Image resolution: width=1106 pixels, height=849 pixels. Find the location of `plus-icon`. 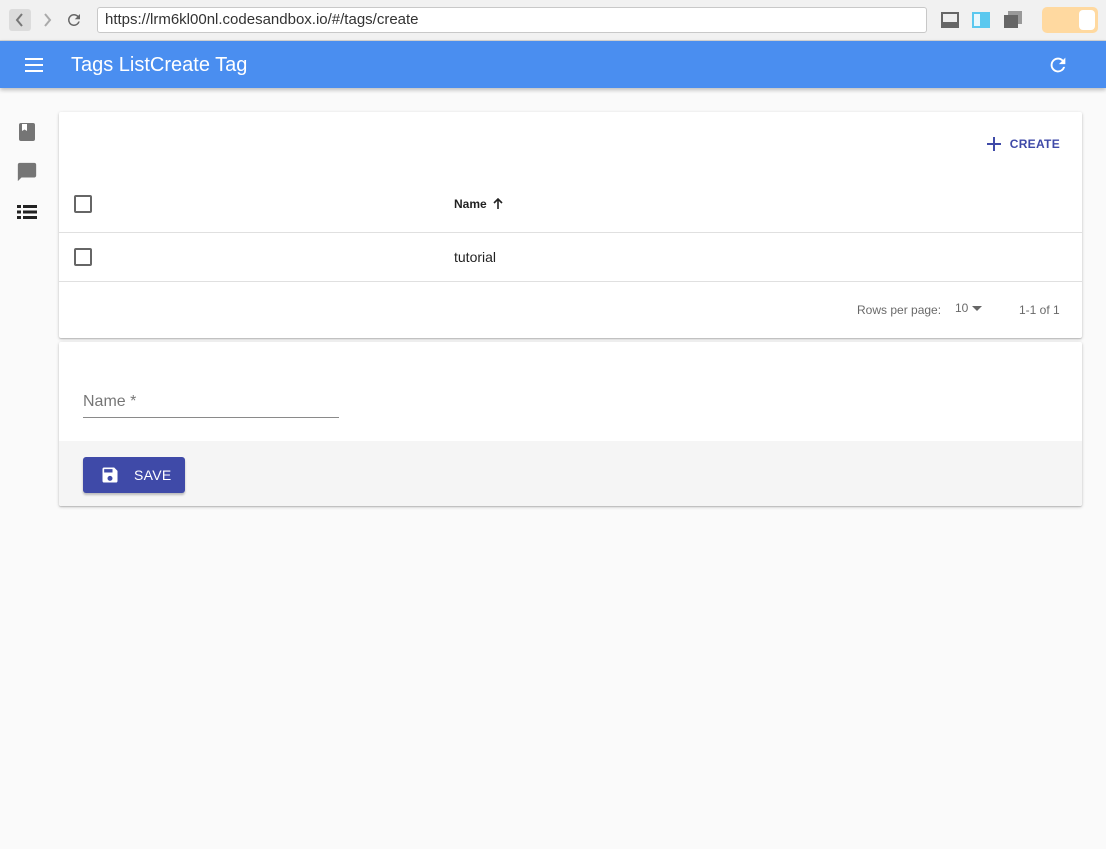

plus-icon is located at coordinates (993, 144).